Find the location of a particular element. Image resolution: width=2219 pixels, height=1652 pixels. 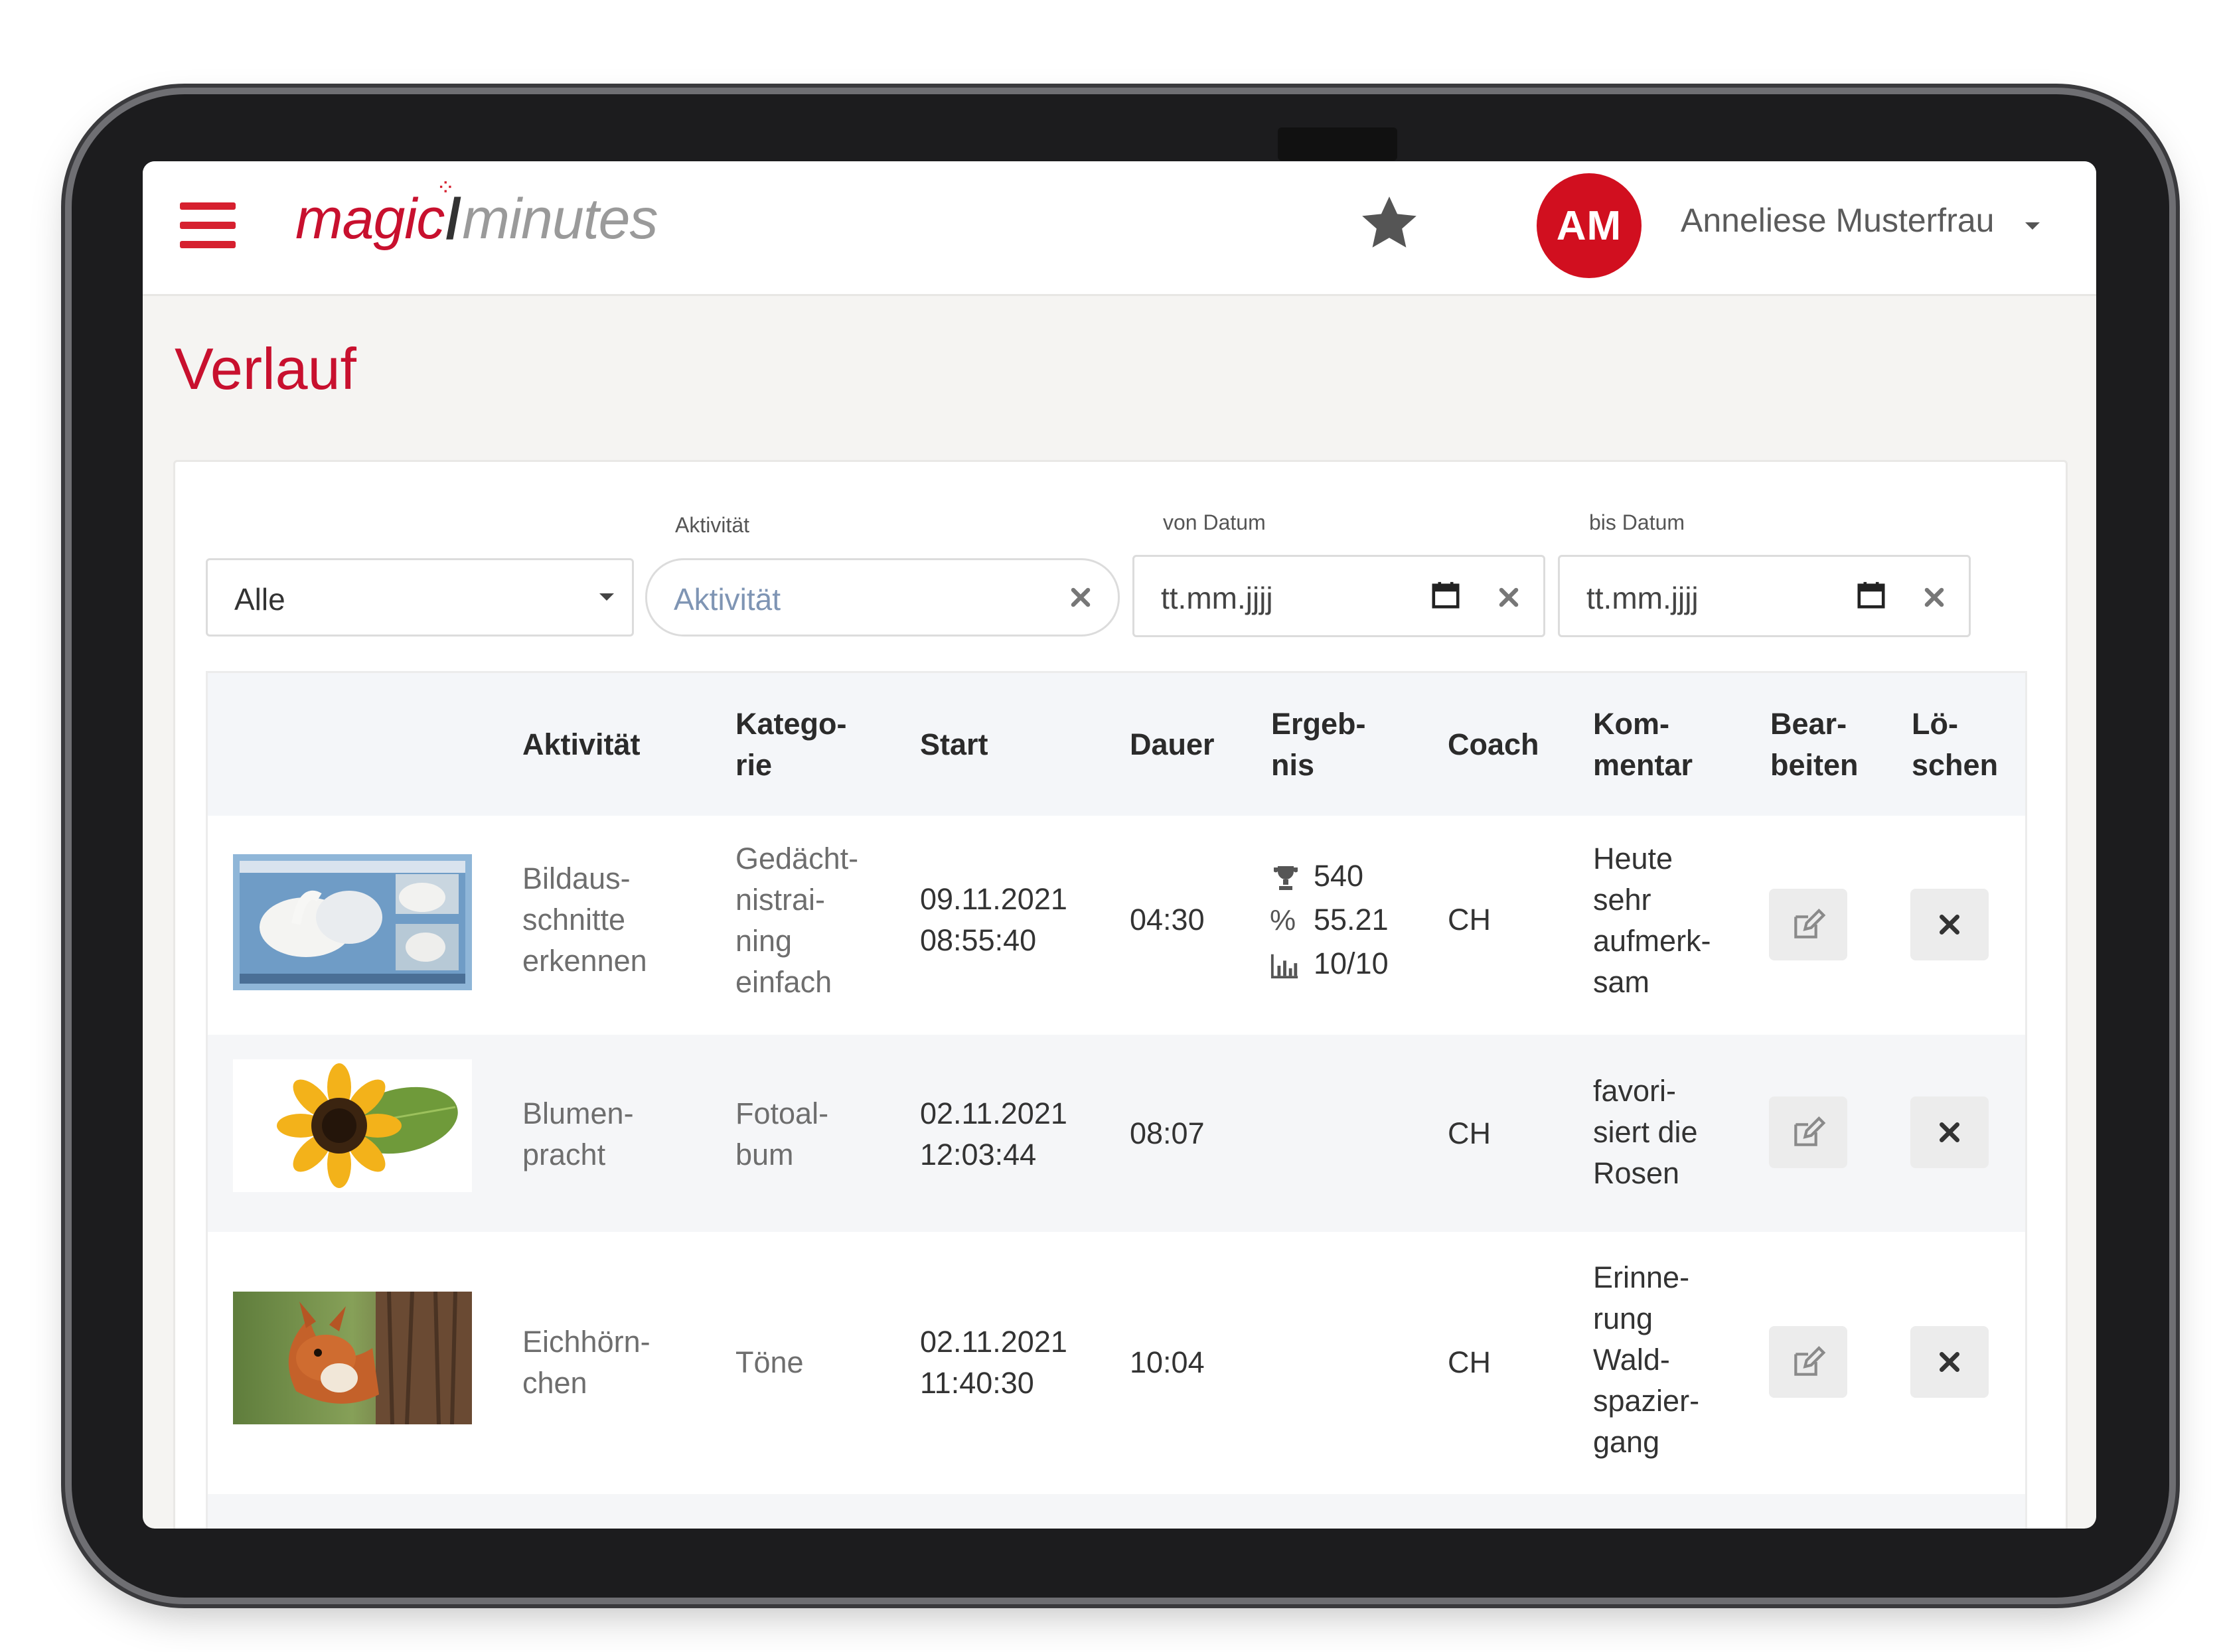

comment-line: Heute is located at coordinates (1633, 858).